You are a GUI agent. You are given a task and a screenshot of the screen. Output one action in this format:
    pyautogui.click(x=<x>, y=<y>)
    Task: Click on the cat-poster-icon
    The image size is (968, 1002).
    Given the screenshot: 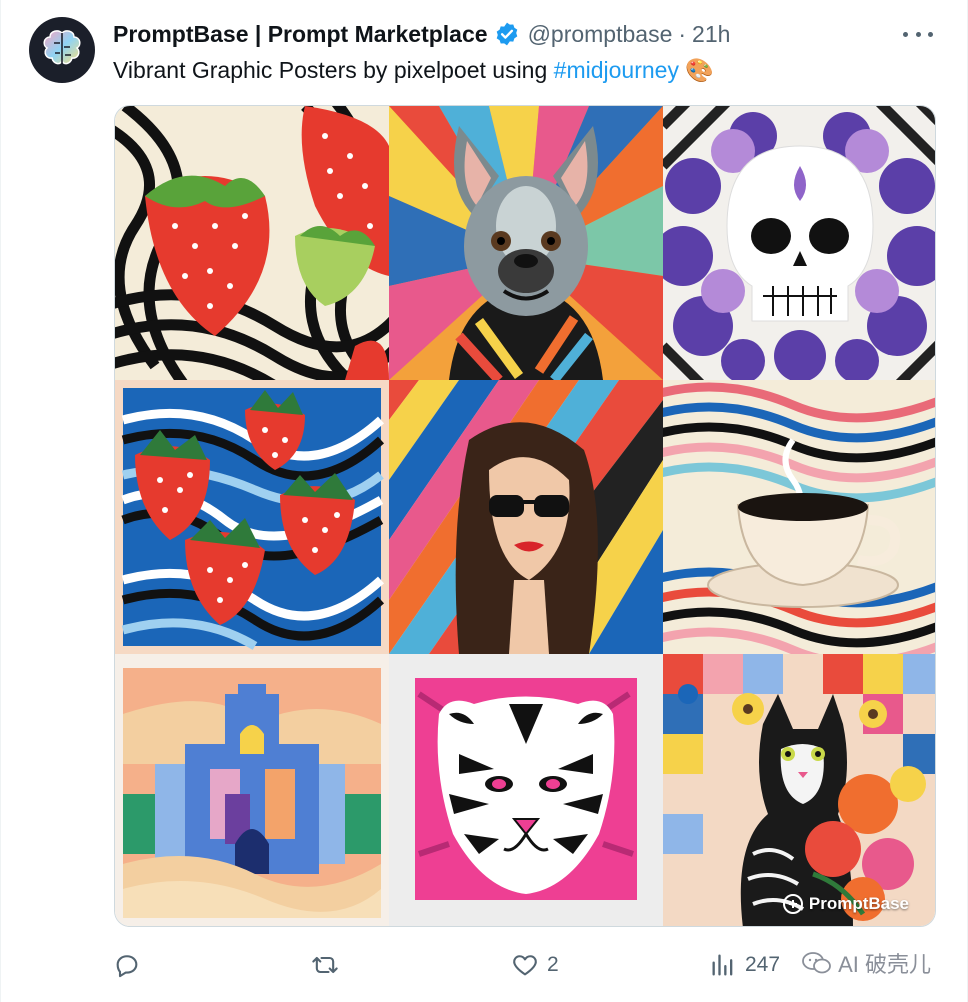 What is the action you would take?
    pyautogui.click(x=799, y=790)
    